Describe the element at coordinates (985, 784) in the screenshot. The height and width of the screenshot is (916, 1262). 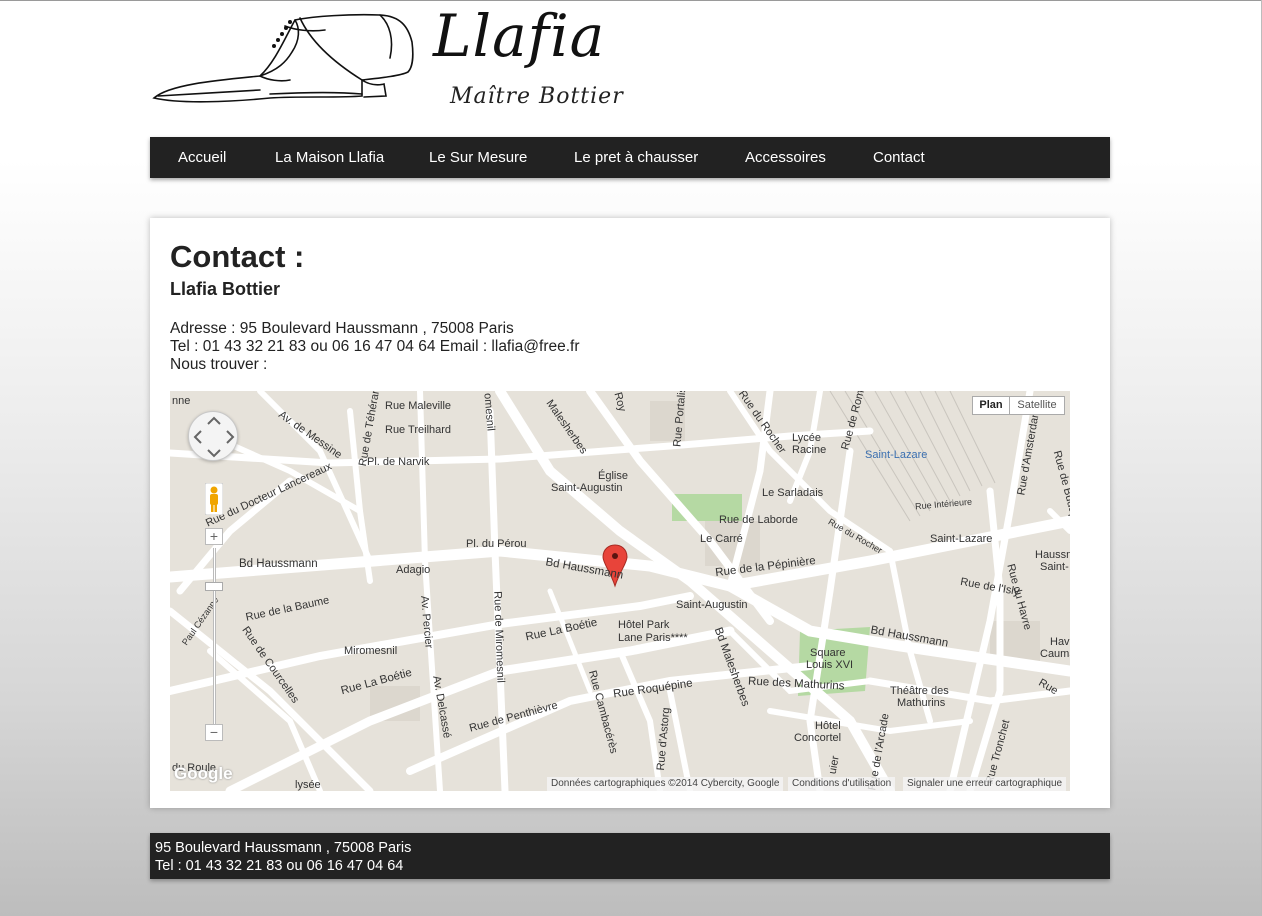
I see `map-report-link: Signaler une erreur cartographique` at that location.